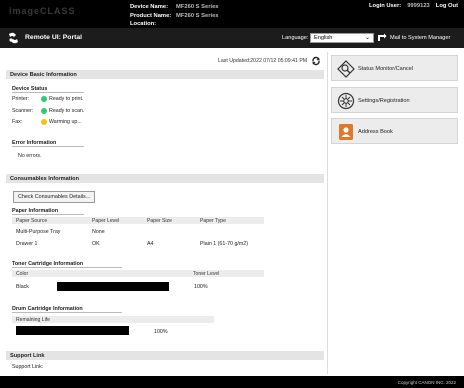 Image resolution: width=464 pixels, height=388 pixels. I want to click on sidebar-item-label: Status Monitor/Cancel, so click(386, 69).